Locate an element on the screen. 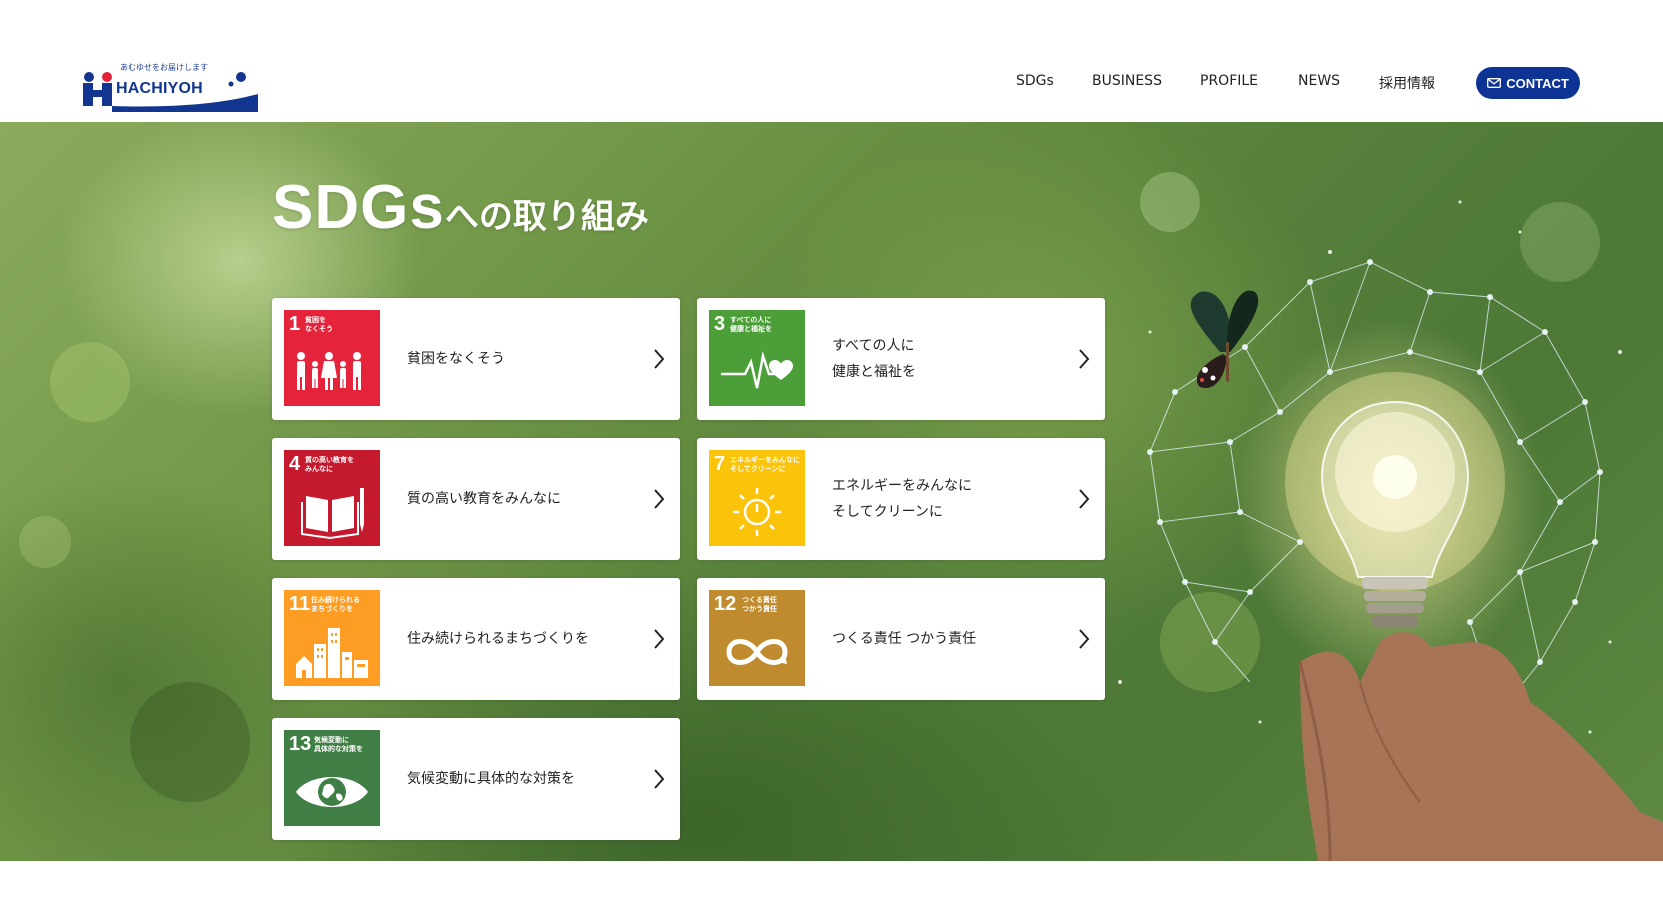 The width and height of the screenshot is (1663, 907). sdg-goal-number: 7 is located at coordinates (720, 464).